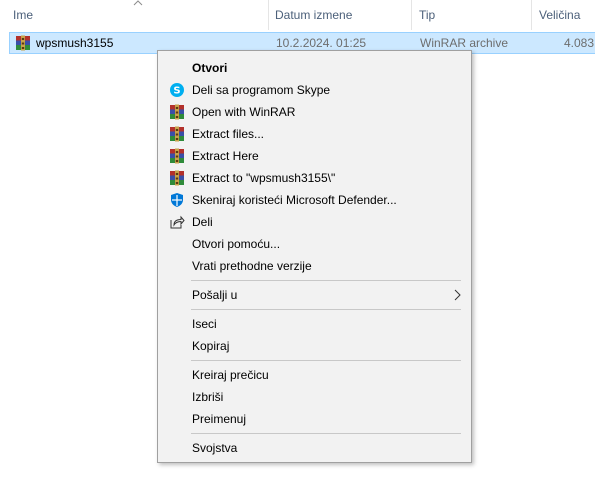 This screenshot has height=488, width=595. What do you see at coordinates (23, 43) in the screenshot?
I see `winrar-archive-icon` at bounding box center [23, 43].